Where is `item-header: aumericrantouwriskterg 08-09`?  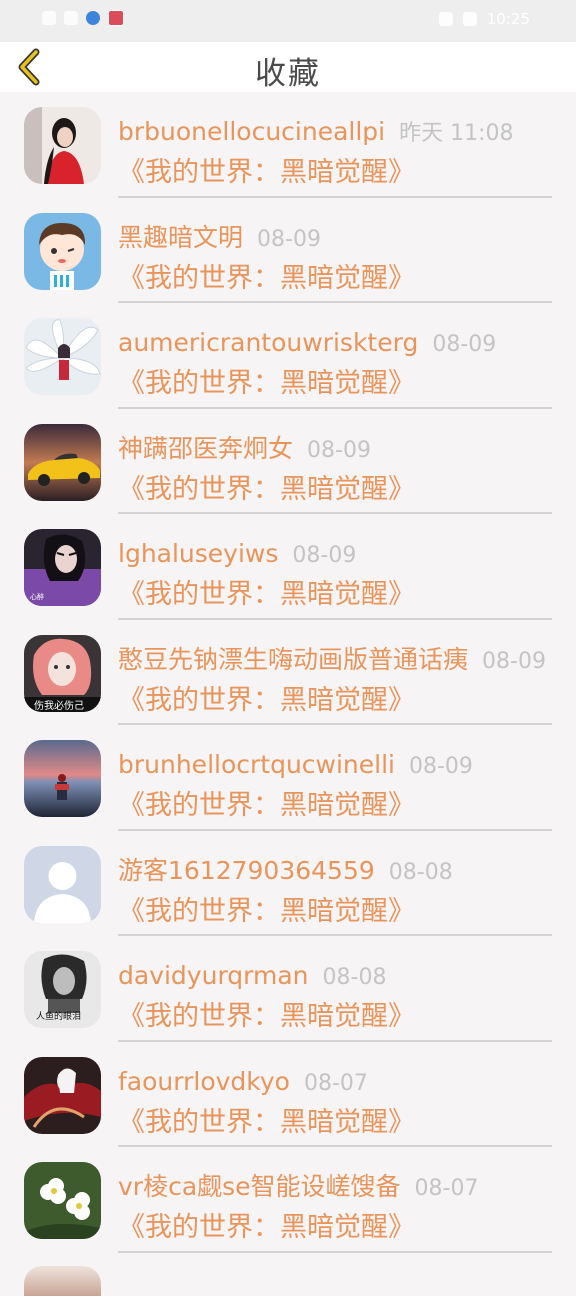
item-header: aumericrantouwriskterg 08-09 is located at coordinates (307, 344).